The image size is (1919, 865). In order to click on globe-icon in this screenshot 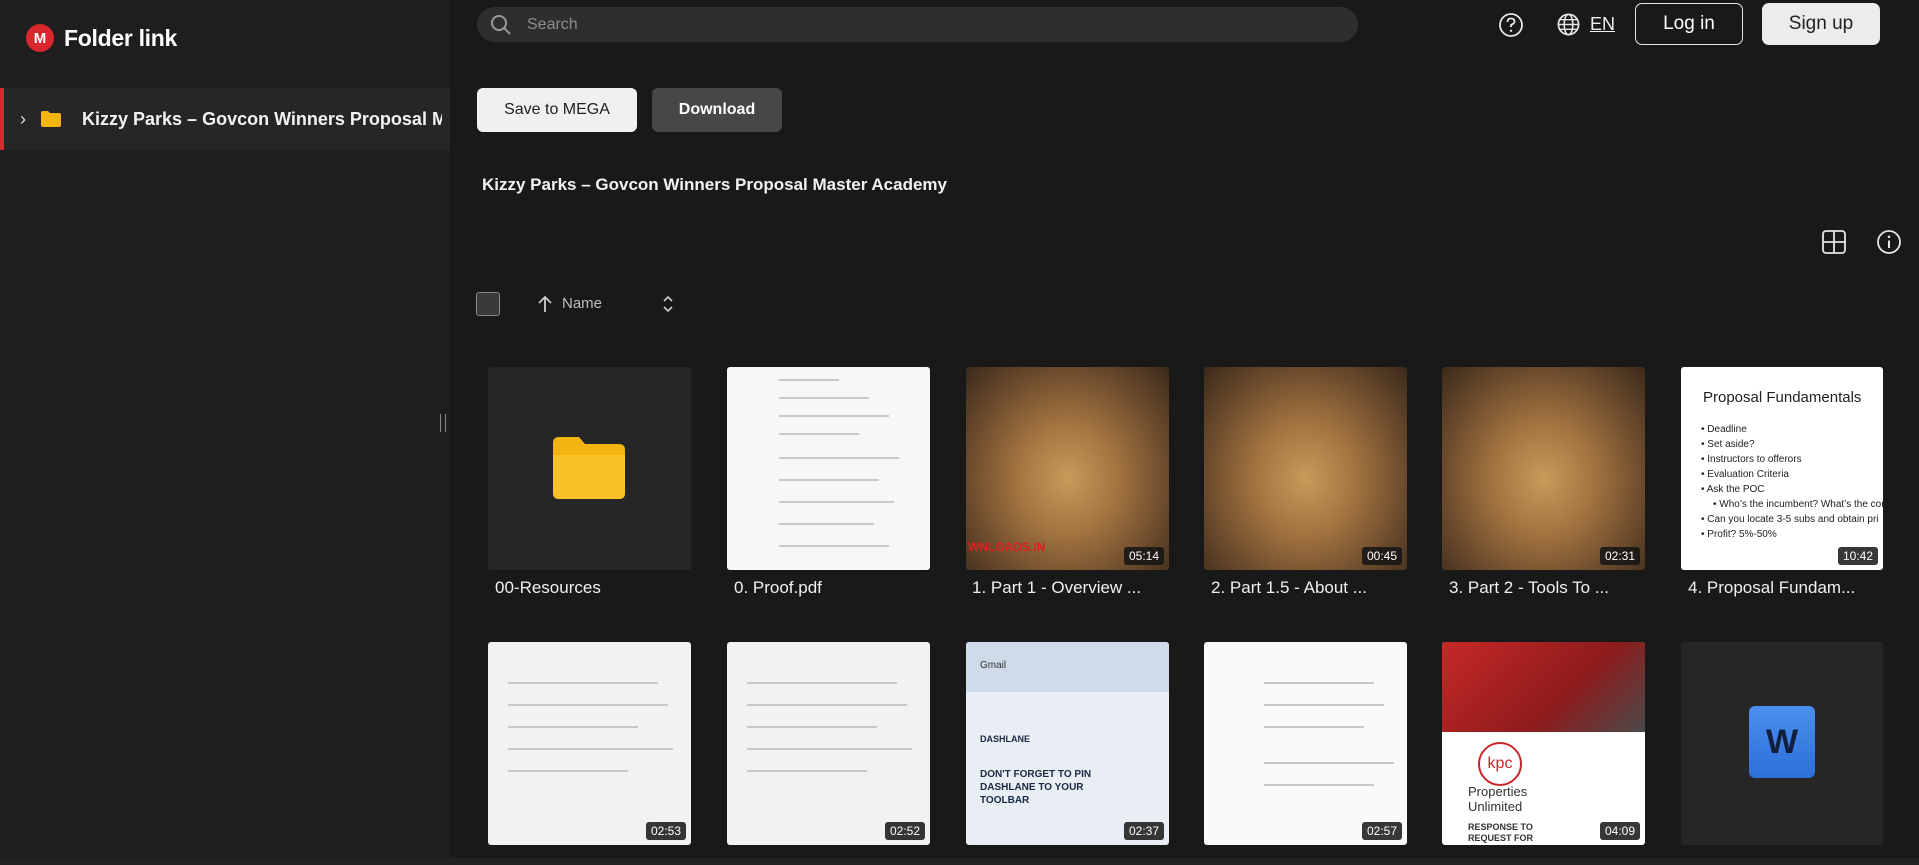, I will do `click(1568, 24)`.